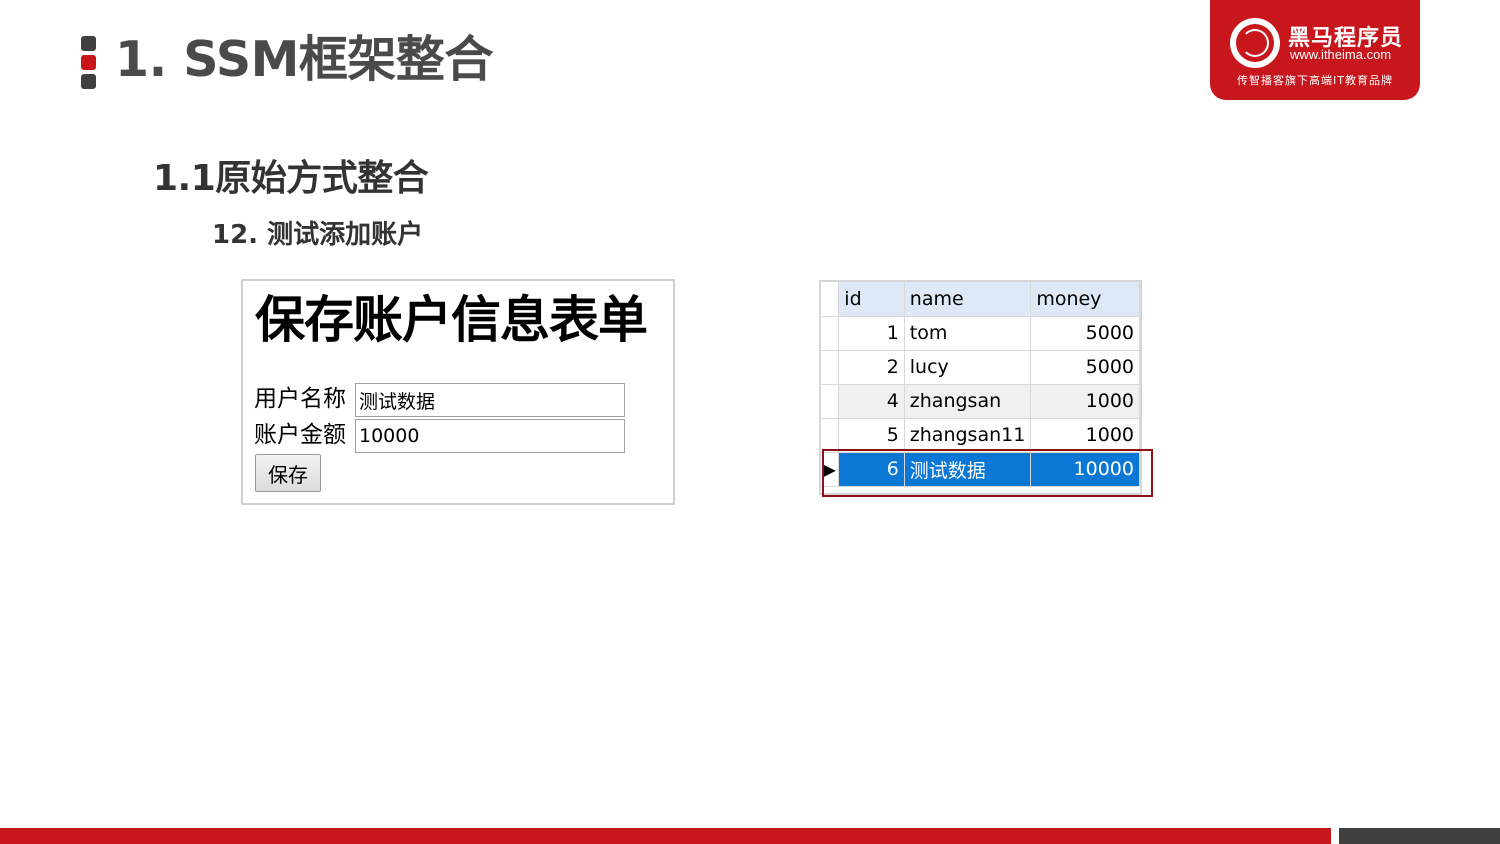  What do you see at coordinates (968, 299) in the screenshot?
I see `column-header-name: name` at bounding box center [968, 299].